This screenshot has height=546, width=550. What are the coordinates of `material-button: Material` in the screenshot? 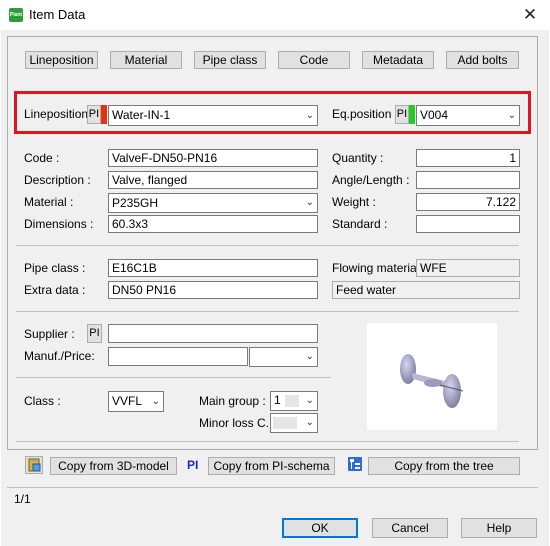 It's located at (146, 60).